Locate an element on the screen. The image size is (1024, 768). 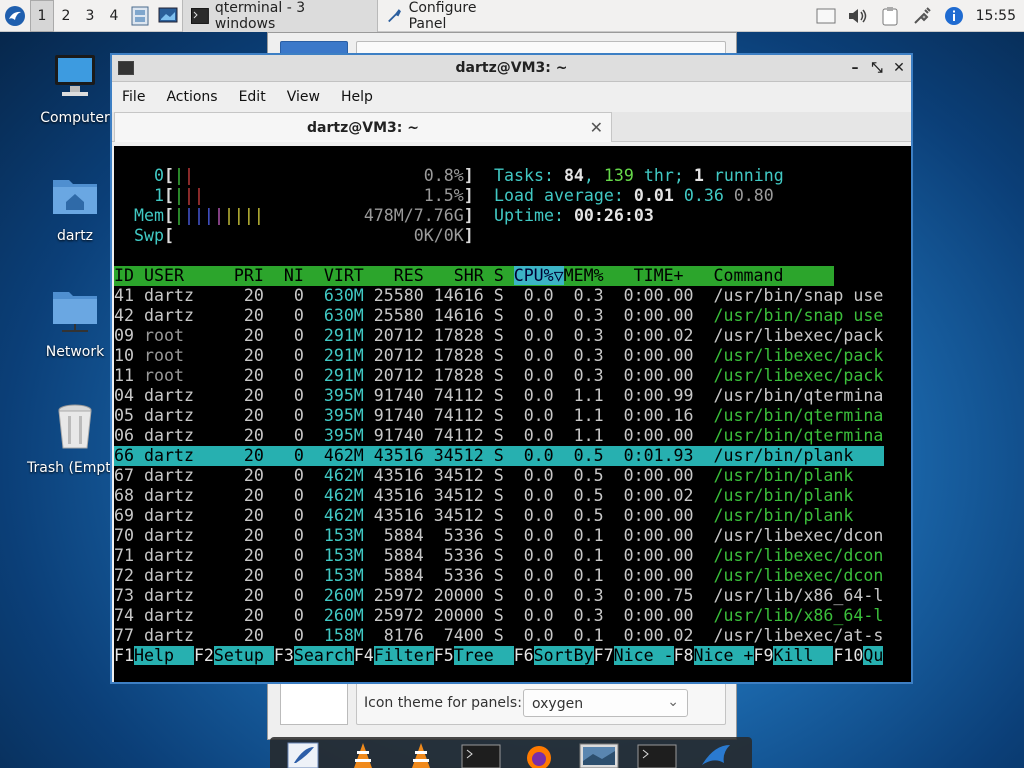
menu-actions: Actions is located at coordinates (197, 97).